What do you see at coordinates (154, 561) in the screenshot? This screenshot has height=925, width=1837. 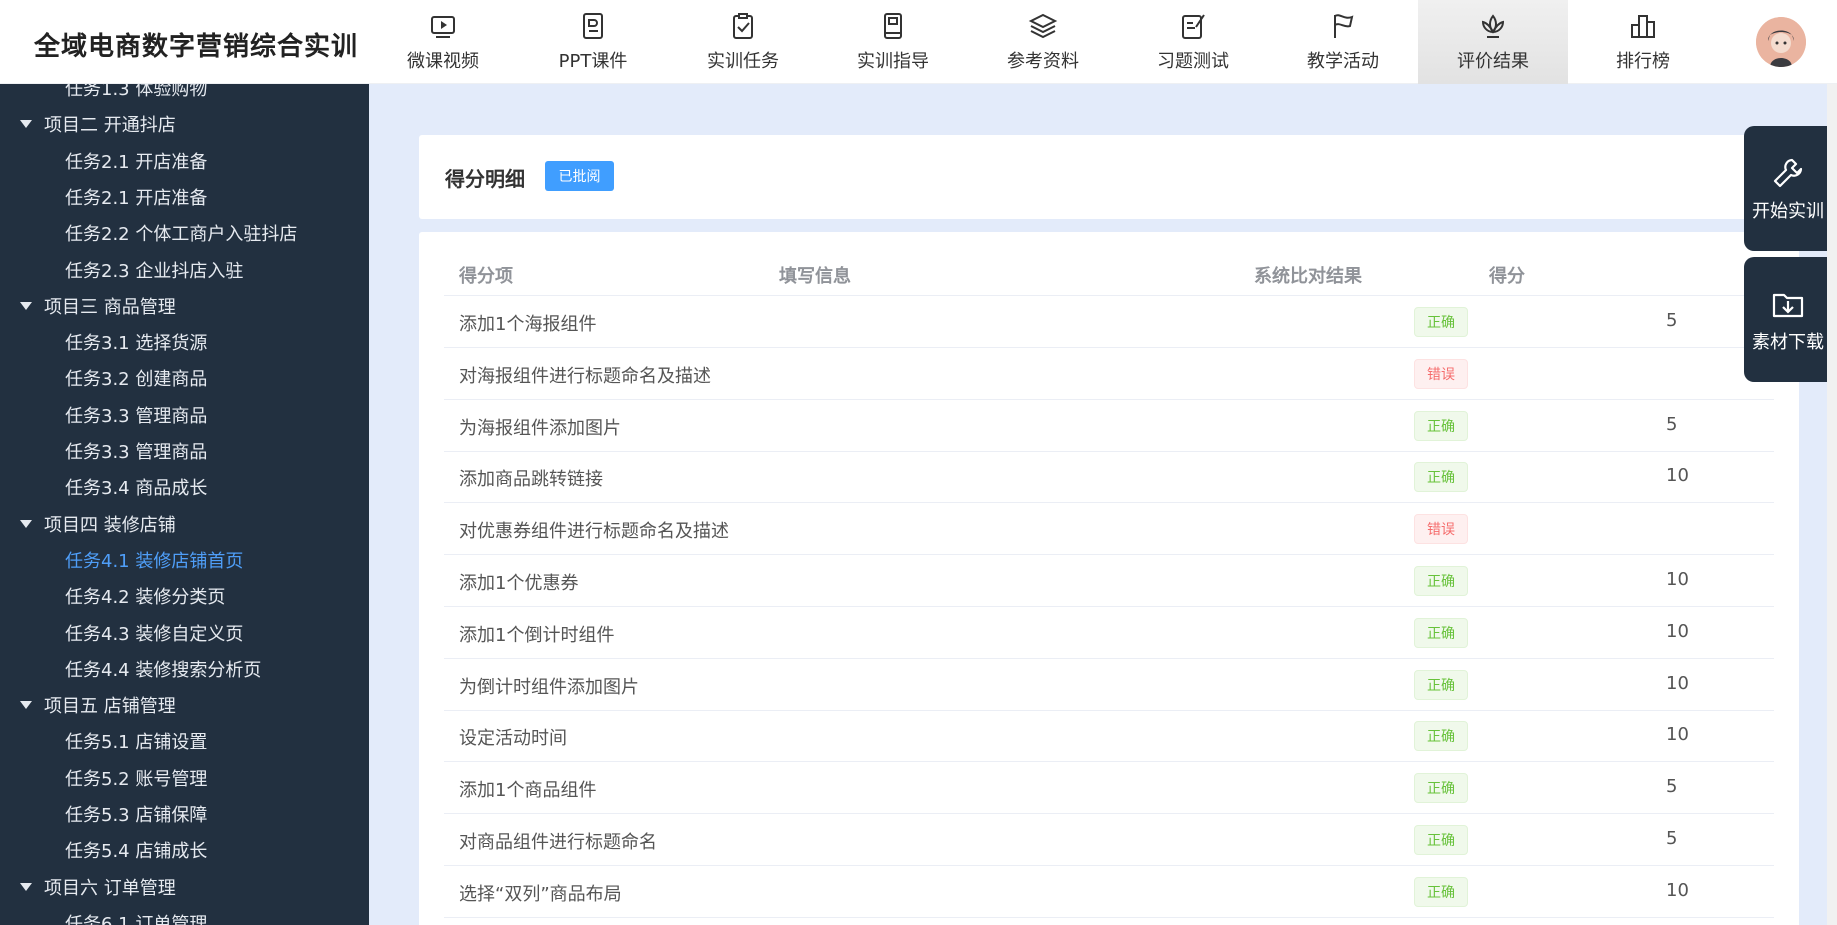 I see `sidebar-item-label: 任务4.1 装修店铺首页` at bounding box center [154, 561].